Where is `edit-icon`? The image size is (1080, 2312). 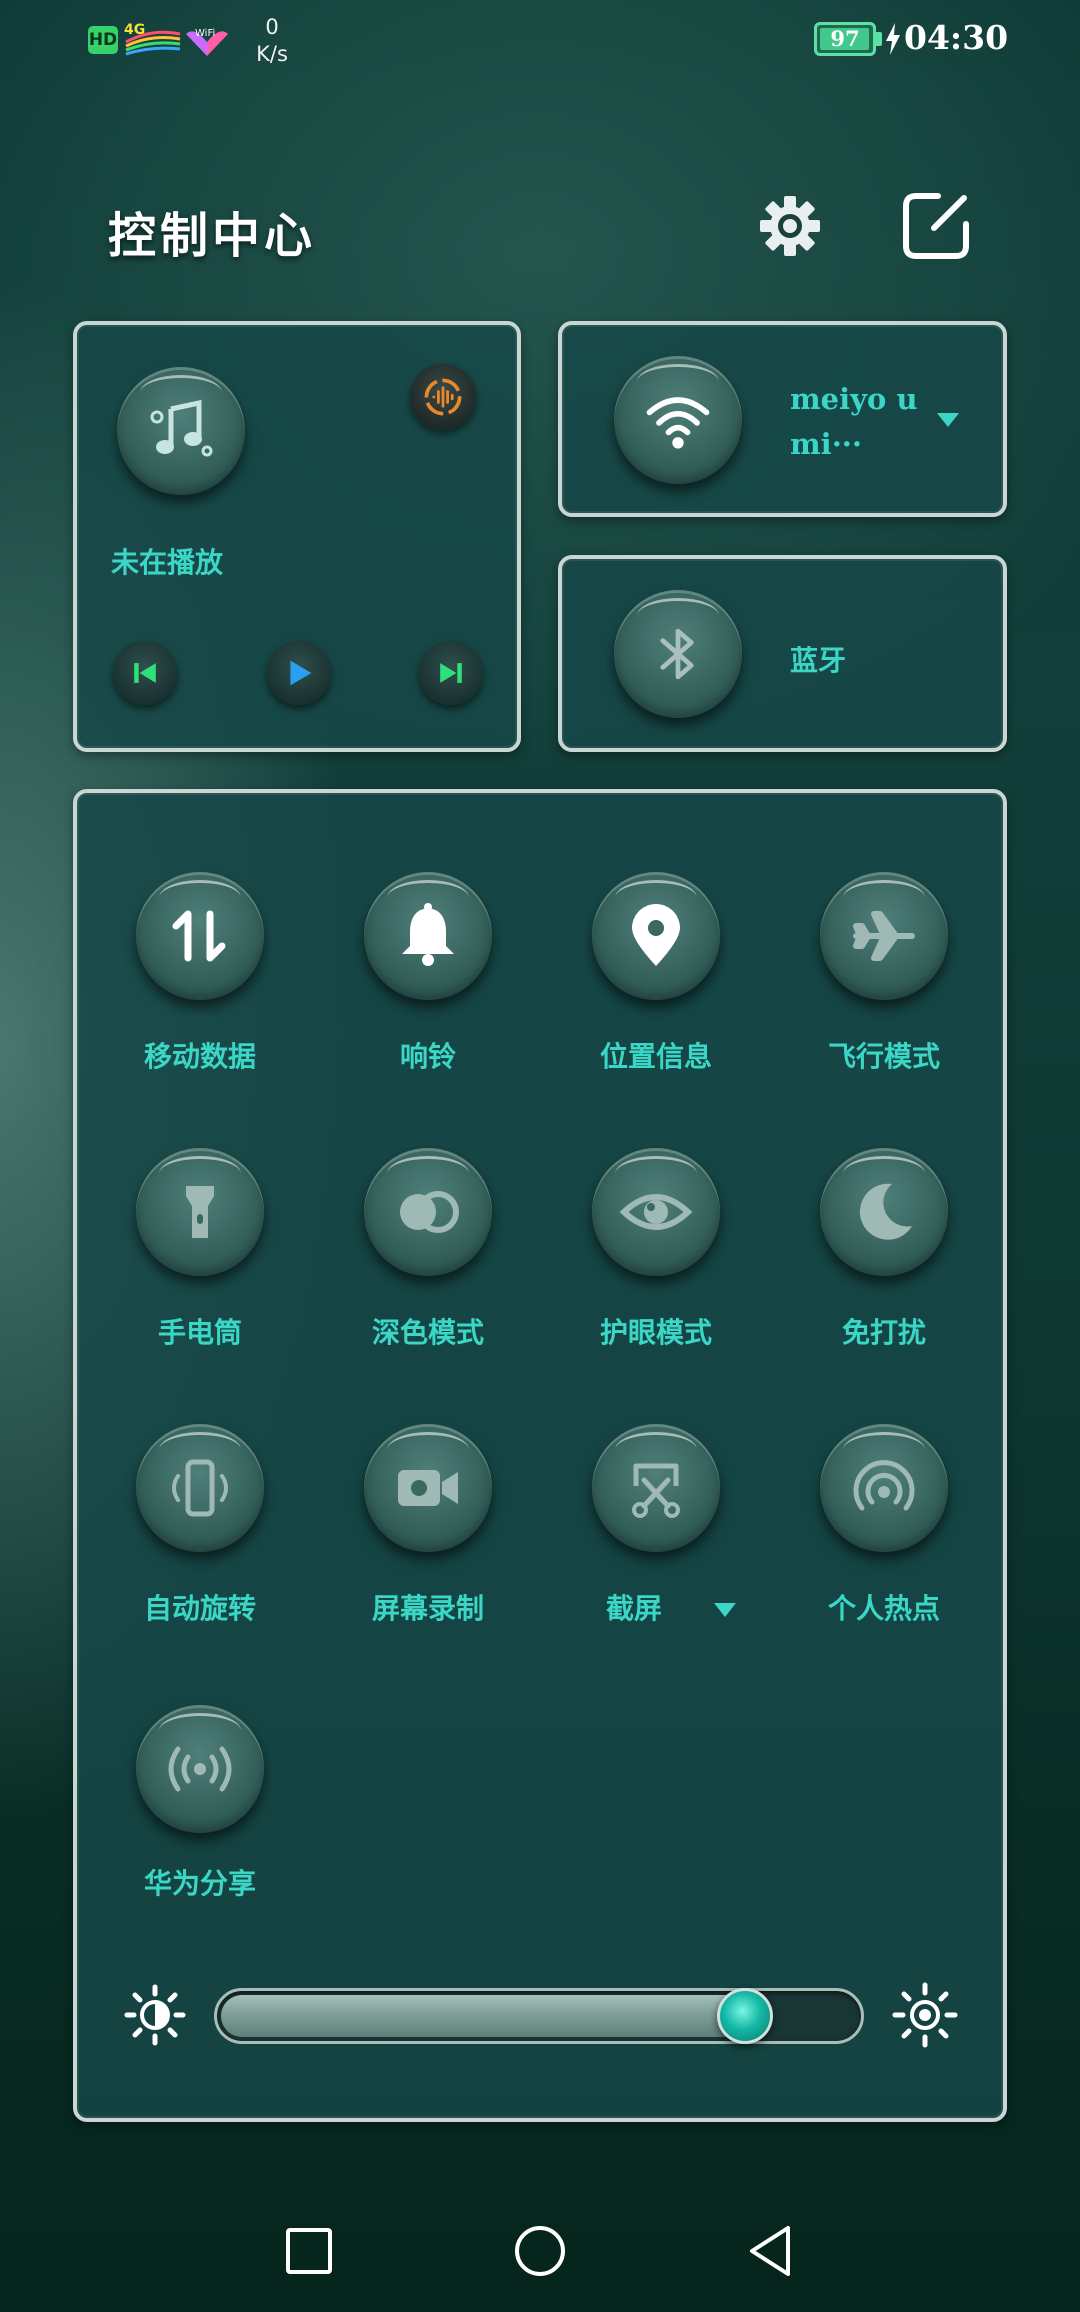 edit-icon is located at coordinates (936, 226).